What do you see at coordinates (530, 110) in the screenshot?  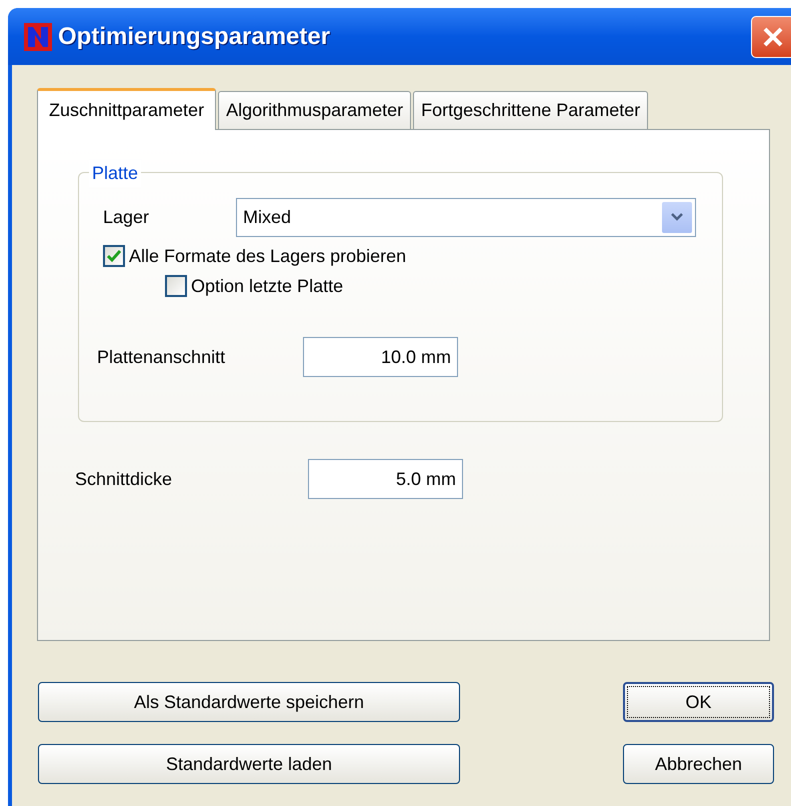 I see `tab: Fortgeschrittene Parameter` at bounding box center [530, 110].